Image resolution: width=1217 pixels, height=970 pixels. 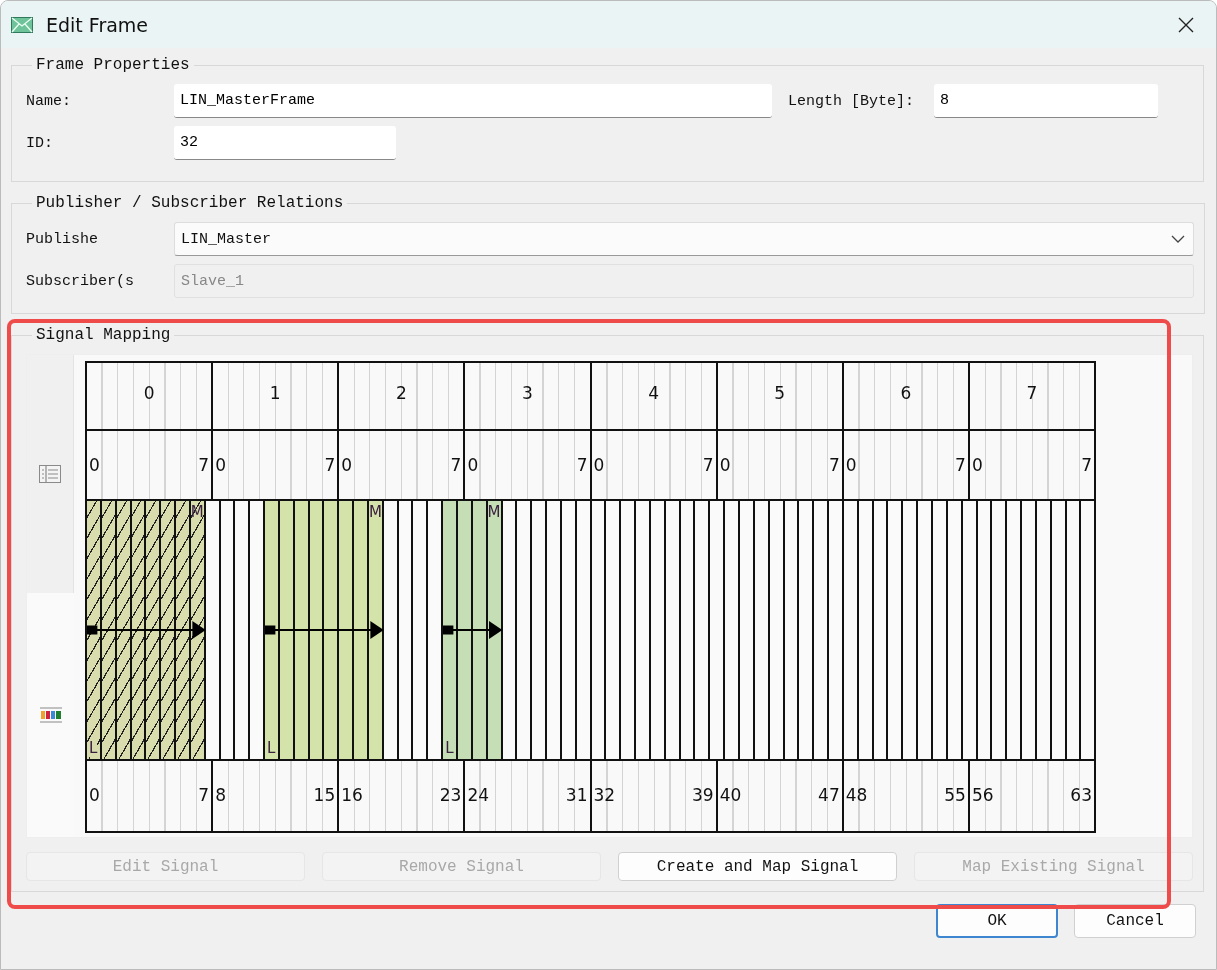 I want to click on field-label: Subscriber(s, so click(x=81, y=281).